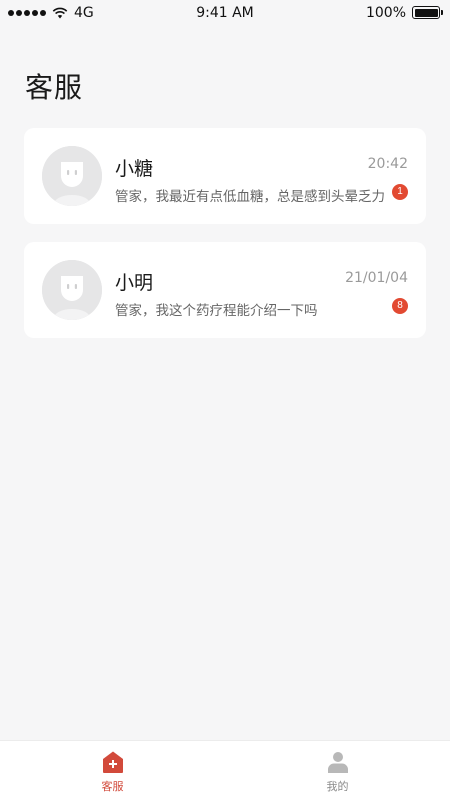  Describe the element at coordinates (225, 290) in the screenshot. I see `chat-item: 小明 21/01/04 管家，我这个药疗程能介绍一下吗 8` at that location.